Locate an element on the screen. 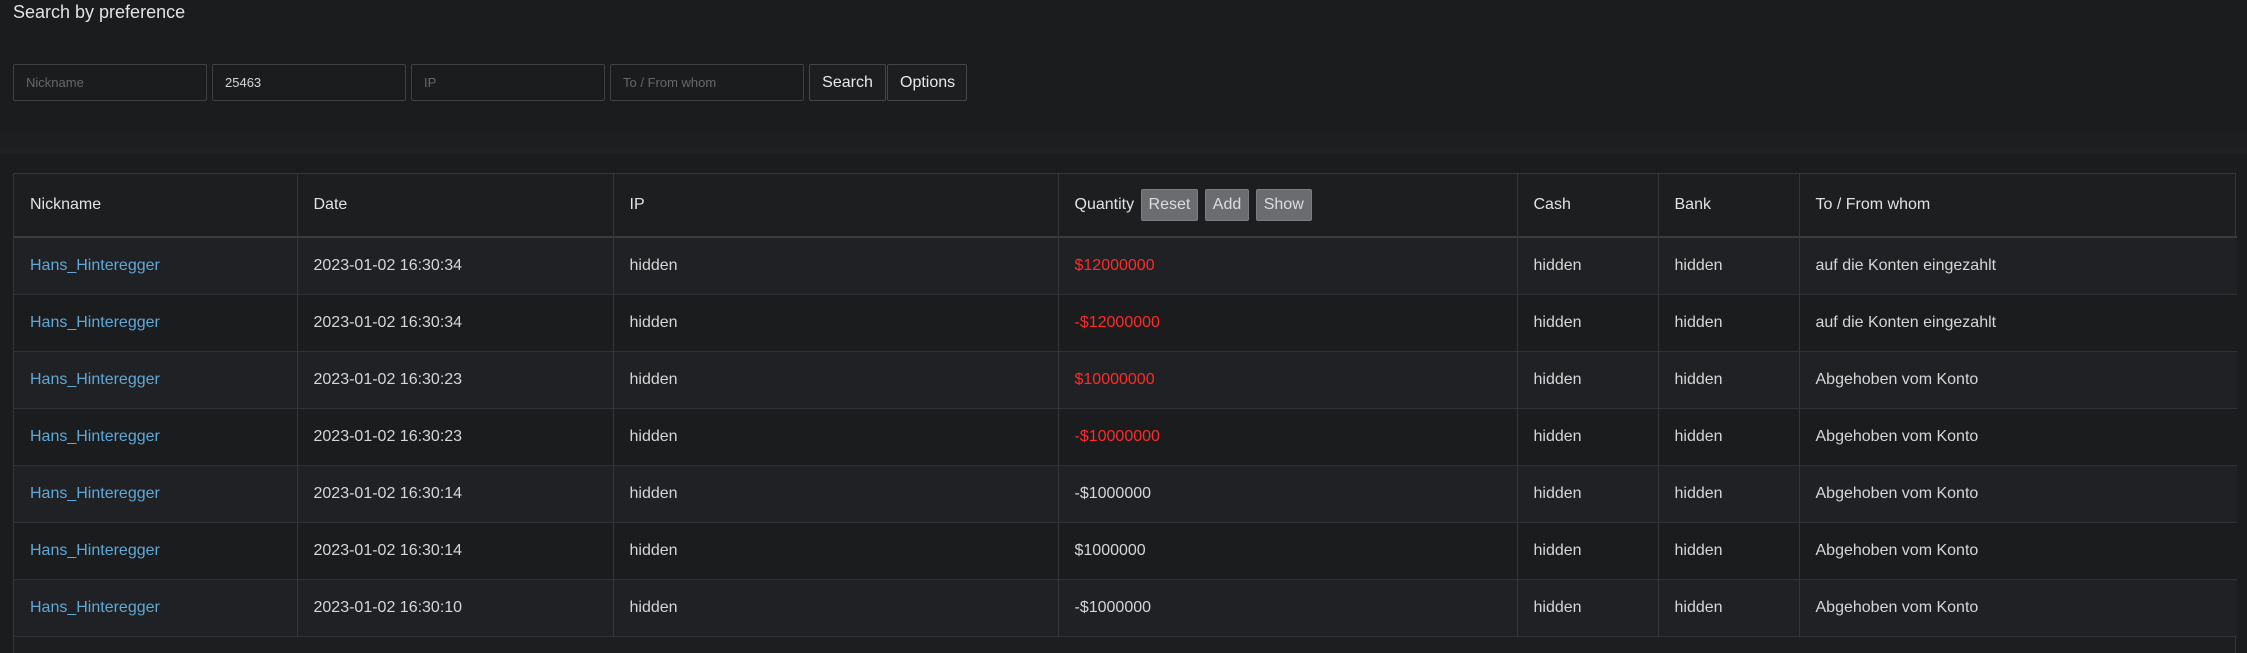 Image resolution: width=2247 pixels, height=653 pixels. quantity-cell: -$12000000 is located at coordinates (1288, 322).